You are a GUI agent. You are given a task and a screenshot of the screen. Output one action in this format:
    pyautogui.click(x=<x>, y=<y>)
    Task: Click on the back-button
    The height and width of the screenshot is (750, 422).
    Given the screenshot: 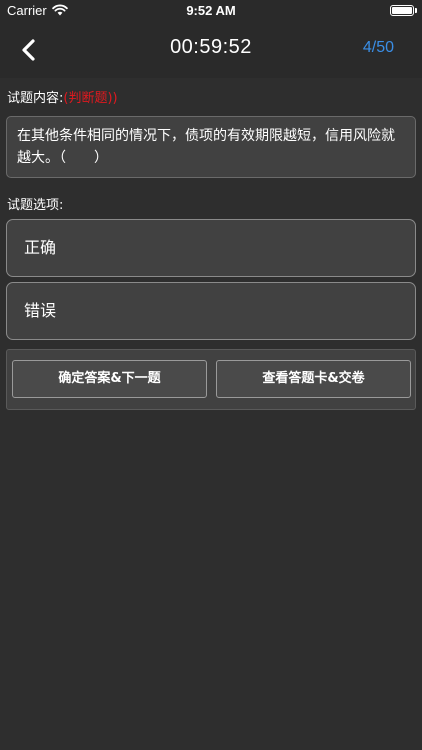 What is the action you would take?
    pyautogui.click(x=30, y=50)
    